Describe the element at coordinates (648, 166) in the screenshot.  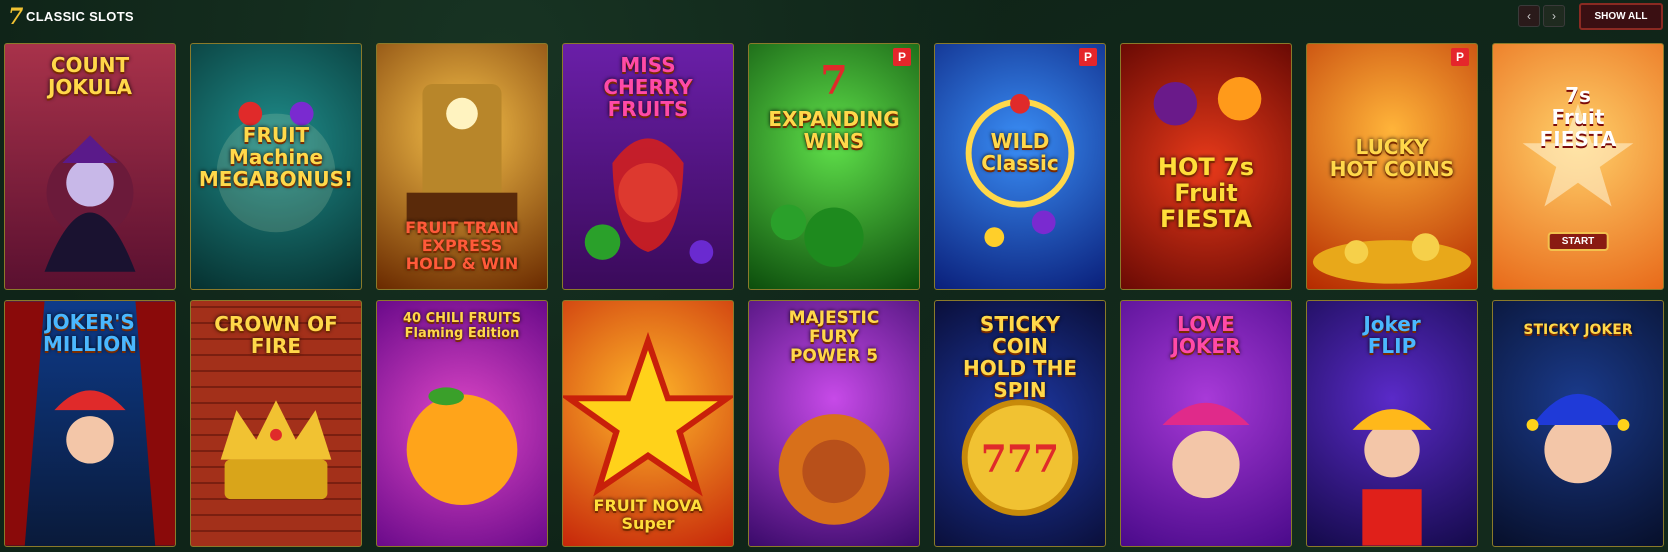
I see `game-tile: MISS CHERRY FRUITS` at that location.